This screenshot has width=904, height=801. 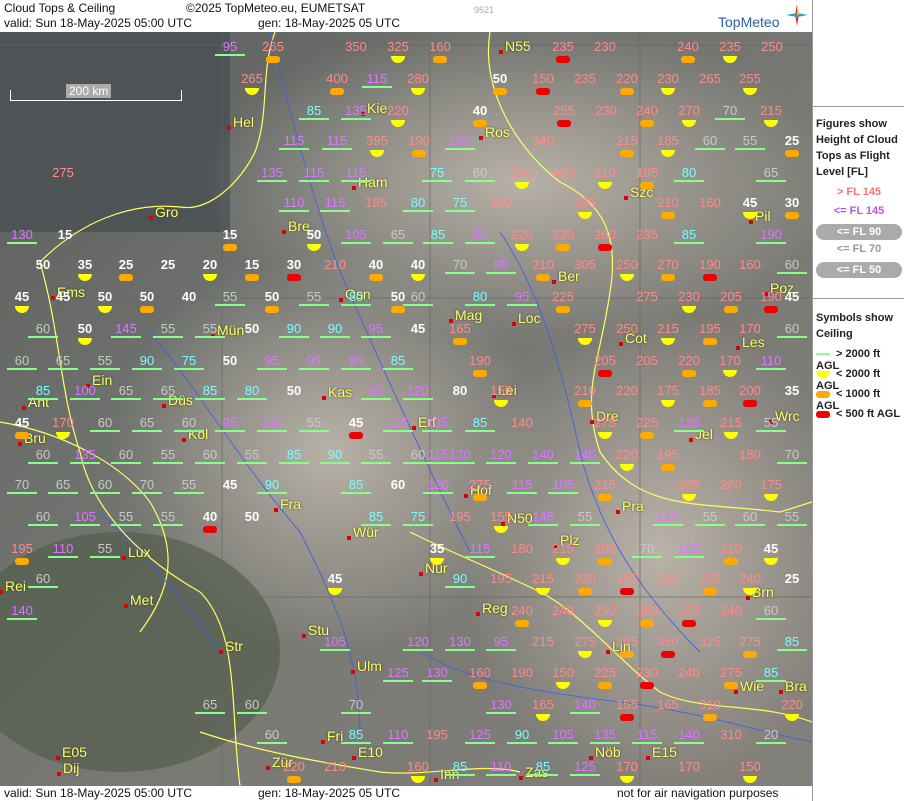 I want to click on city-name: Met, so click(x=142, y=600).